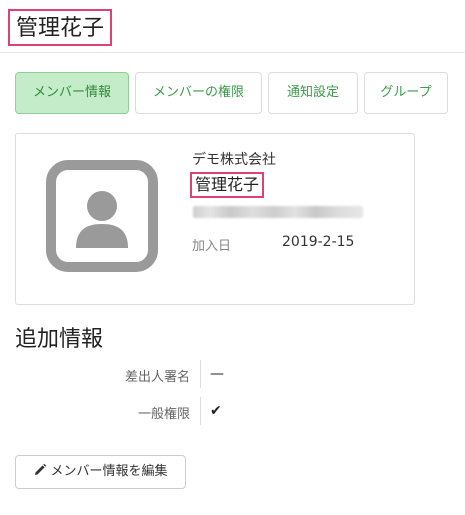  I want to click on tab-member-permissions: メンバーの権限, so click(198, 93).